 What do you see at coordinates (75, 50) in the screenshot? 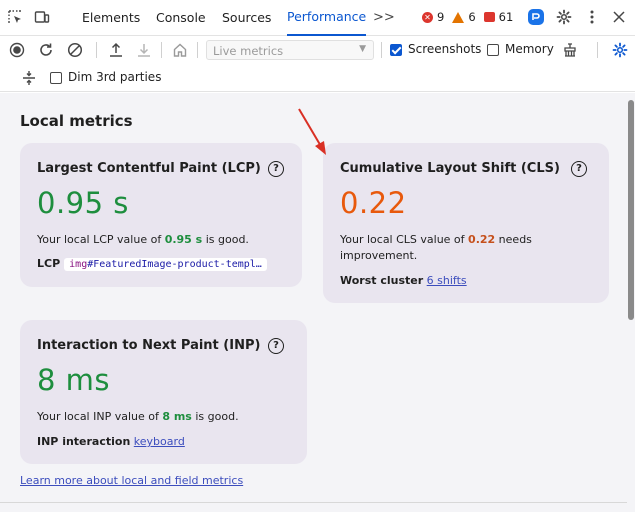
I see `clear-icon` at bounding box center [75, 50].